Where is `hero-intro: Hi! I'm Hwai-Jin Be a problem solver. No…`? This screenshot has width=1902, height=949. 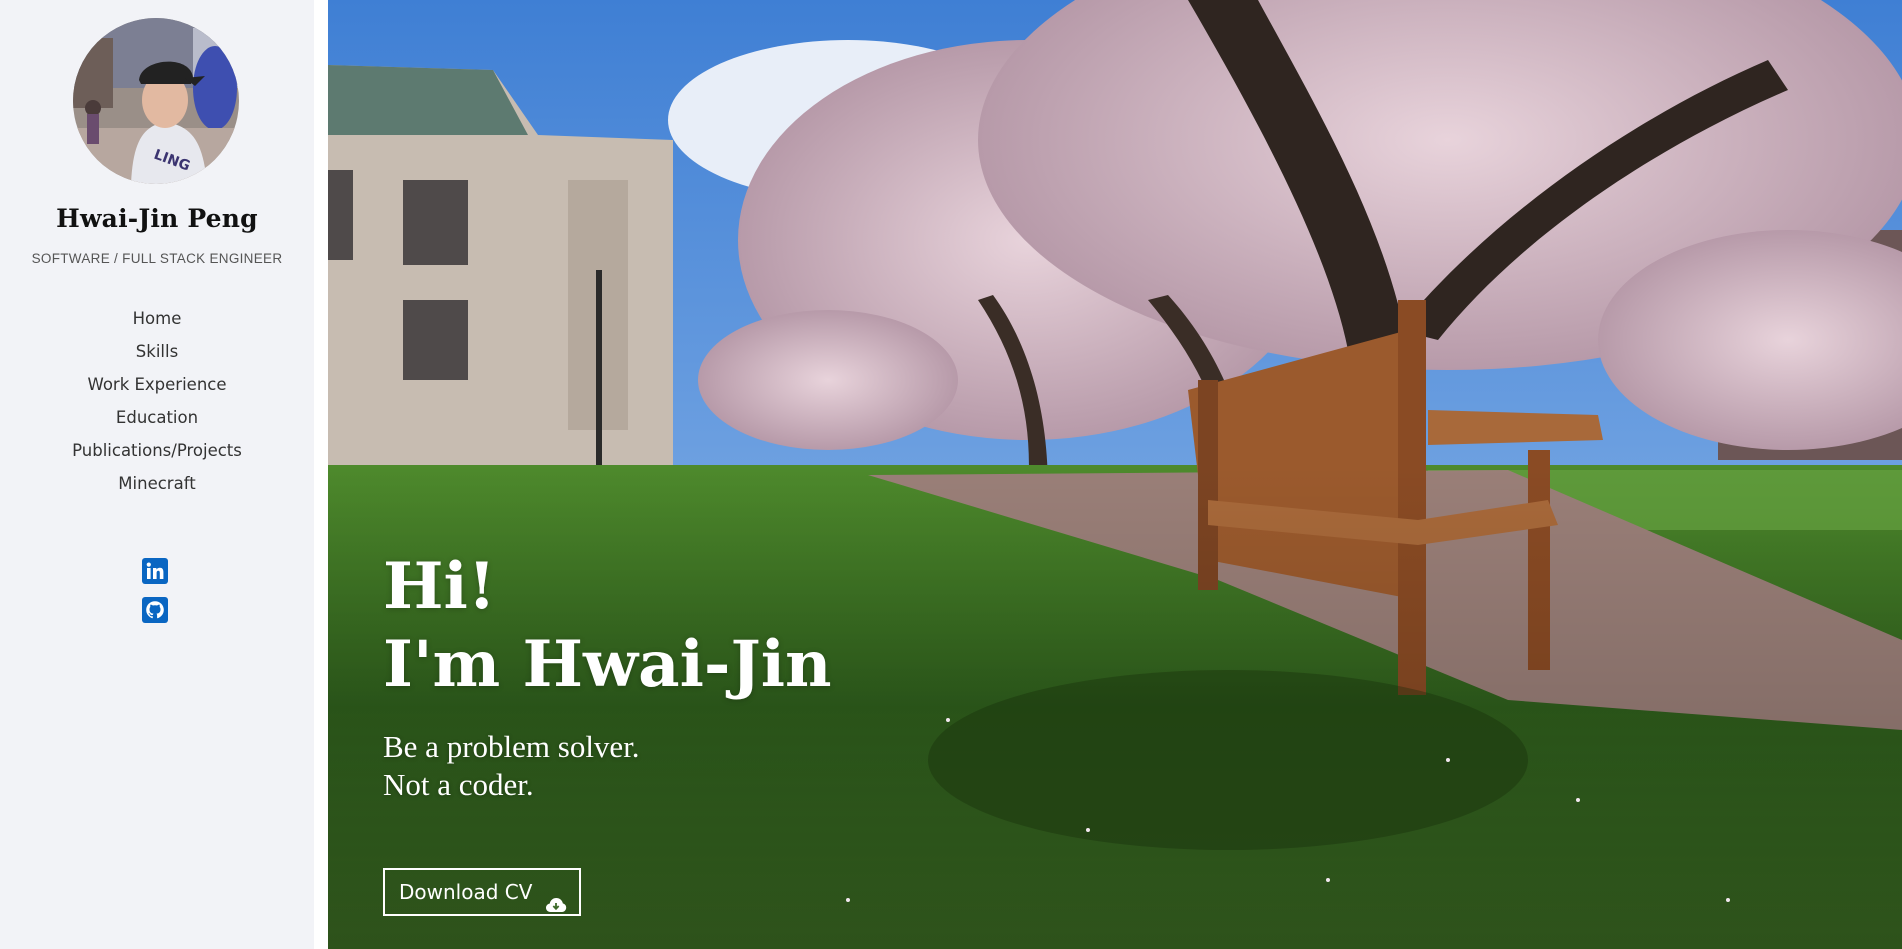
hero-intro: Hi! I'm Hwai-Jin Be a problem solver. No… is located at coordinates (607, 676).